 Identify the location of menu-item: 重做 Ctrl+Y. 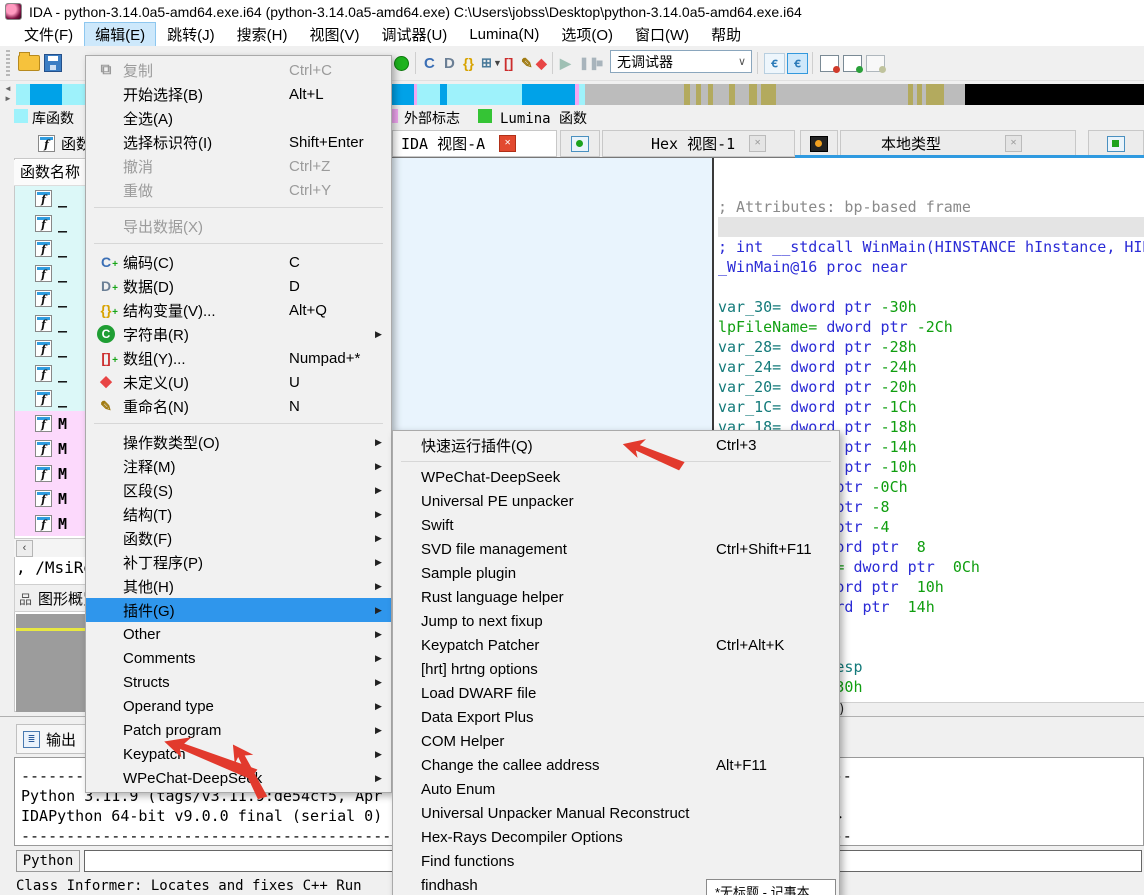
(238, 190).